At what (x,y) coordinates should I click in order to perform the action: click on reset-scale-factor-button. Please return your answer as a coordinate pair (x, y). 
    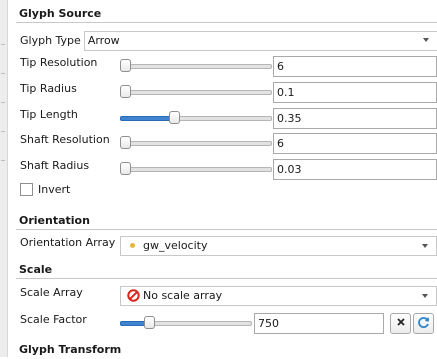
    Looking at the image, I should click on (423, 323).